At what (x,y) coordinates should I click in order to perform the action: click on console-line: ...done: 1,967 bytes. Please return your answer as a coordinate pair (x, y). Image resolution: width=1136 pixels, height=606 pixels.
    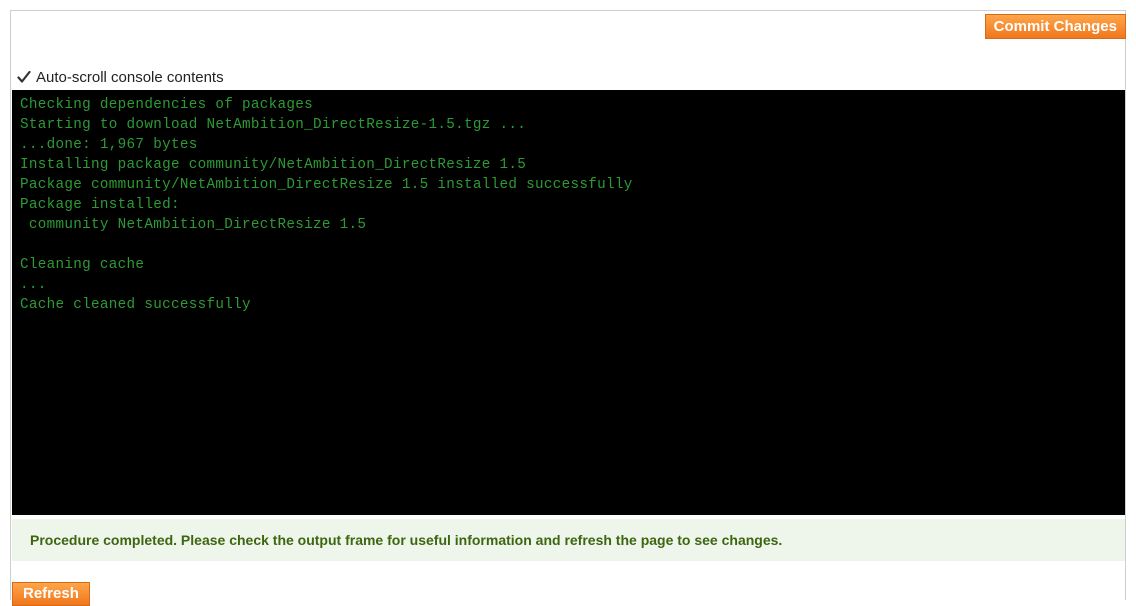
    Looking at the image, I should click on (109, 145).